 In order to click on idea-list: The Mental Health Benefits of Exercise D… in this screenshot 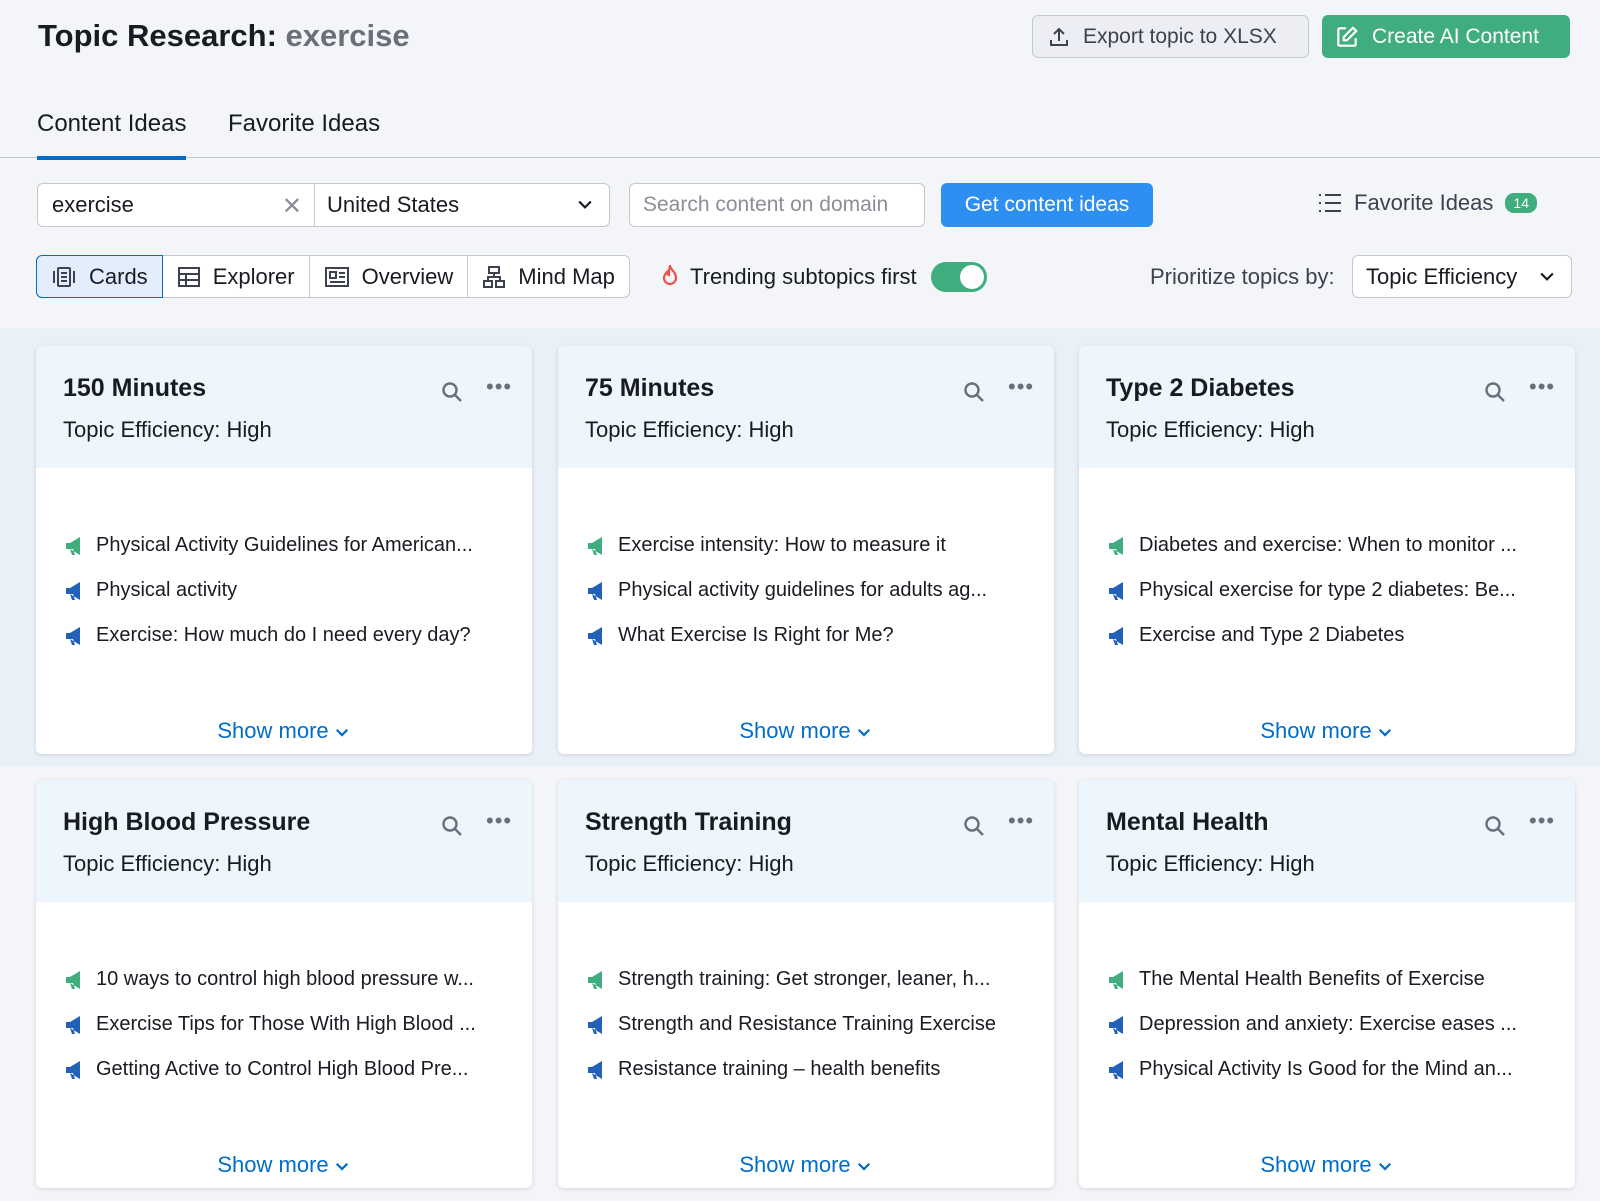, I will do `click(1337, 1035)`.